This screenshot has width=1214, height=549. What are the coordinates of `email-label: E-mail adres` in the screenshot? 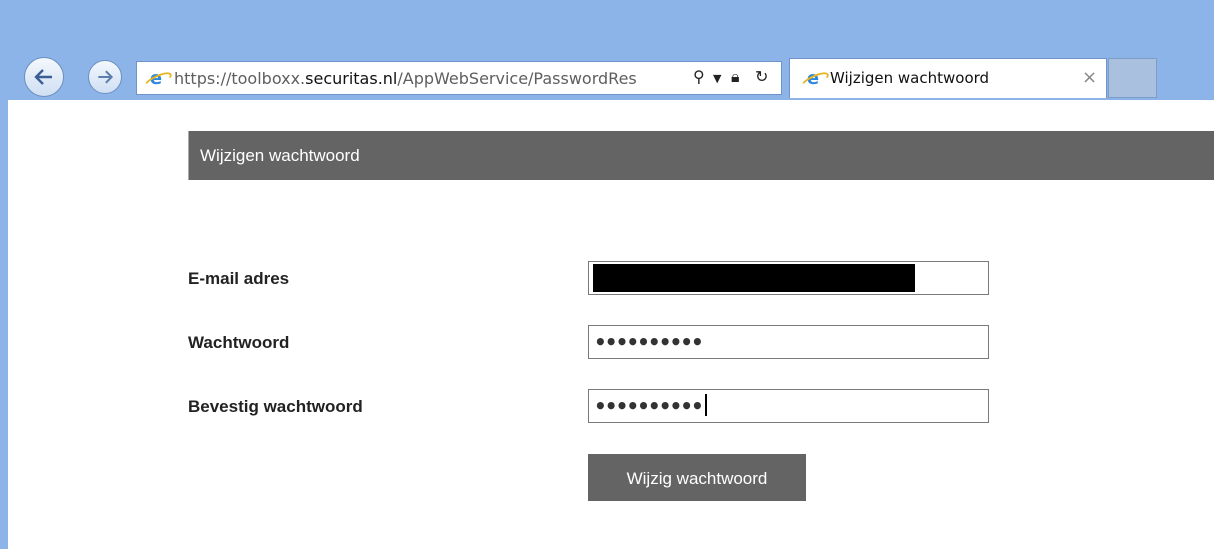 It's located at (239, 278).